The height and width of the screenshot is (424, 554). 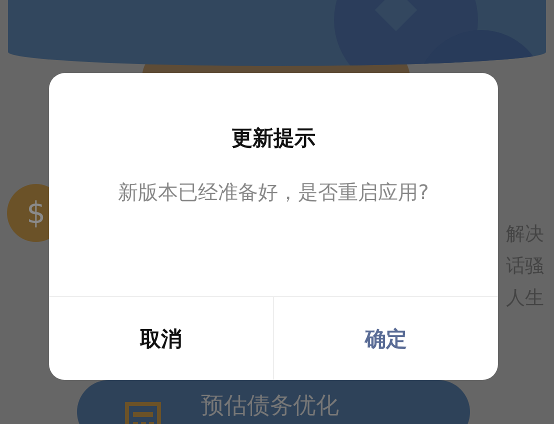 I want to click on cancel-button: 取消, so click(x=161, y=338).